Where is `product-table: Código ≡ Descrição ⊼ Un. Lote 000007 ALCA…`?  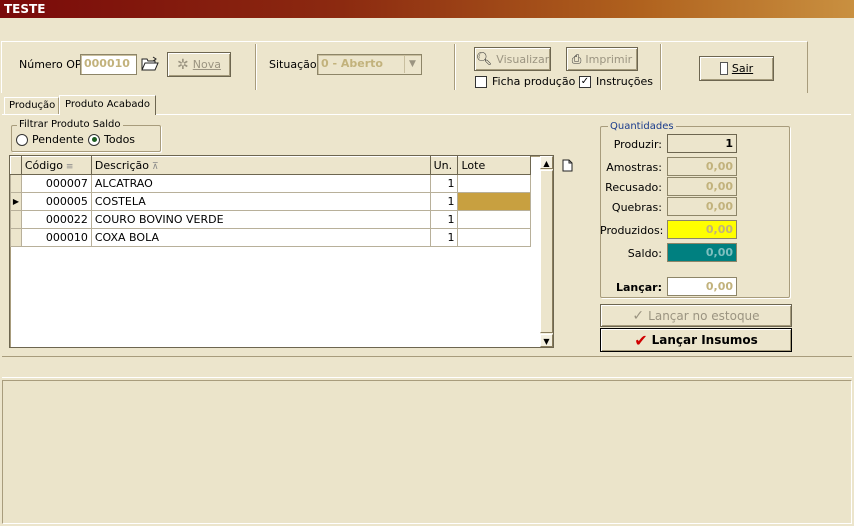
product-table: Código ≡ Descrição ⊼ Un. Lote 000007 ALCA… is located at coordinates (270, 201).